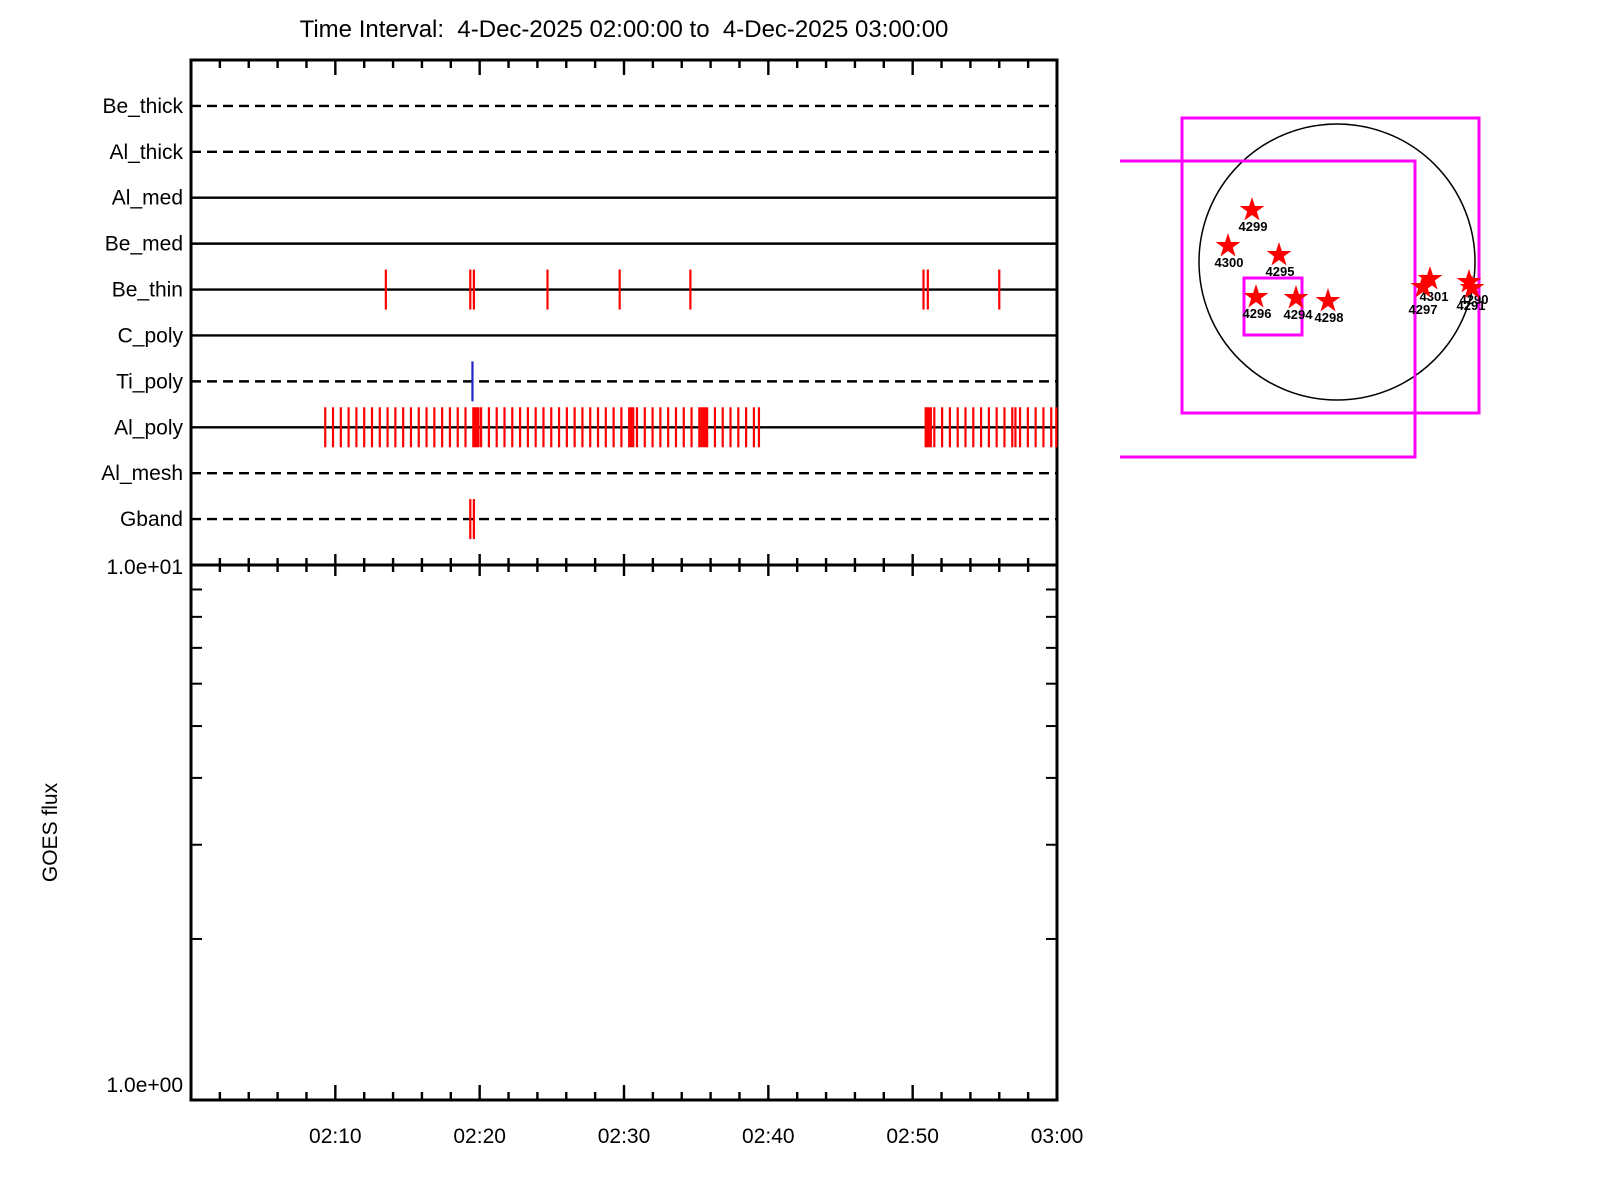 The width and height of the screenshot is (1600, 1200). Describe the element at coordinates (579, 106) in the screenshot. I see `filter-row-Be_thick: Be_thick` at that location.